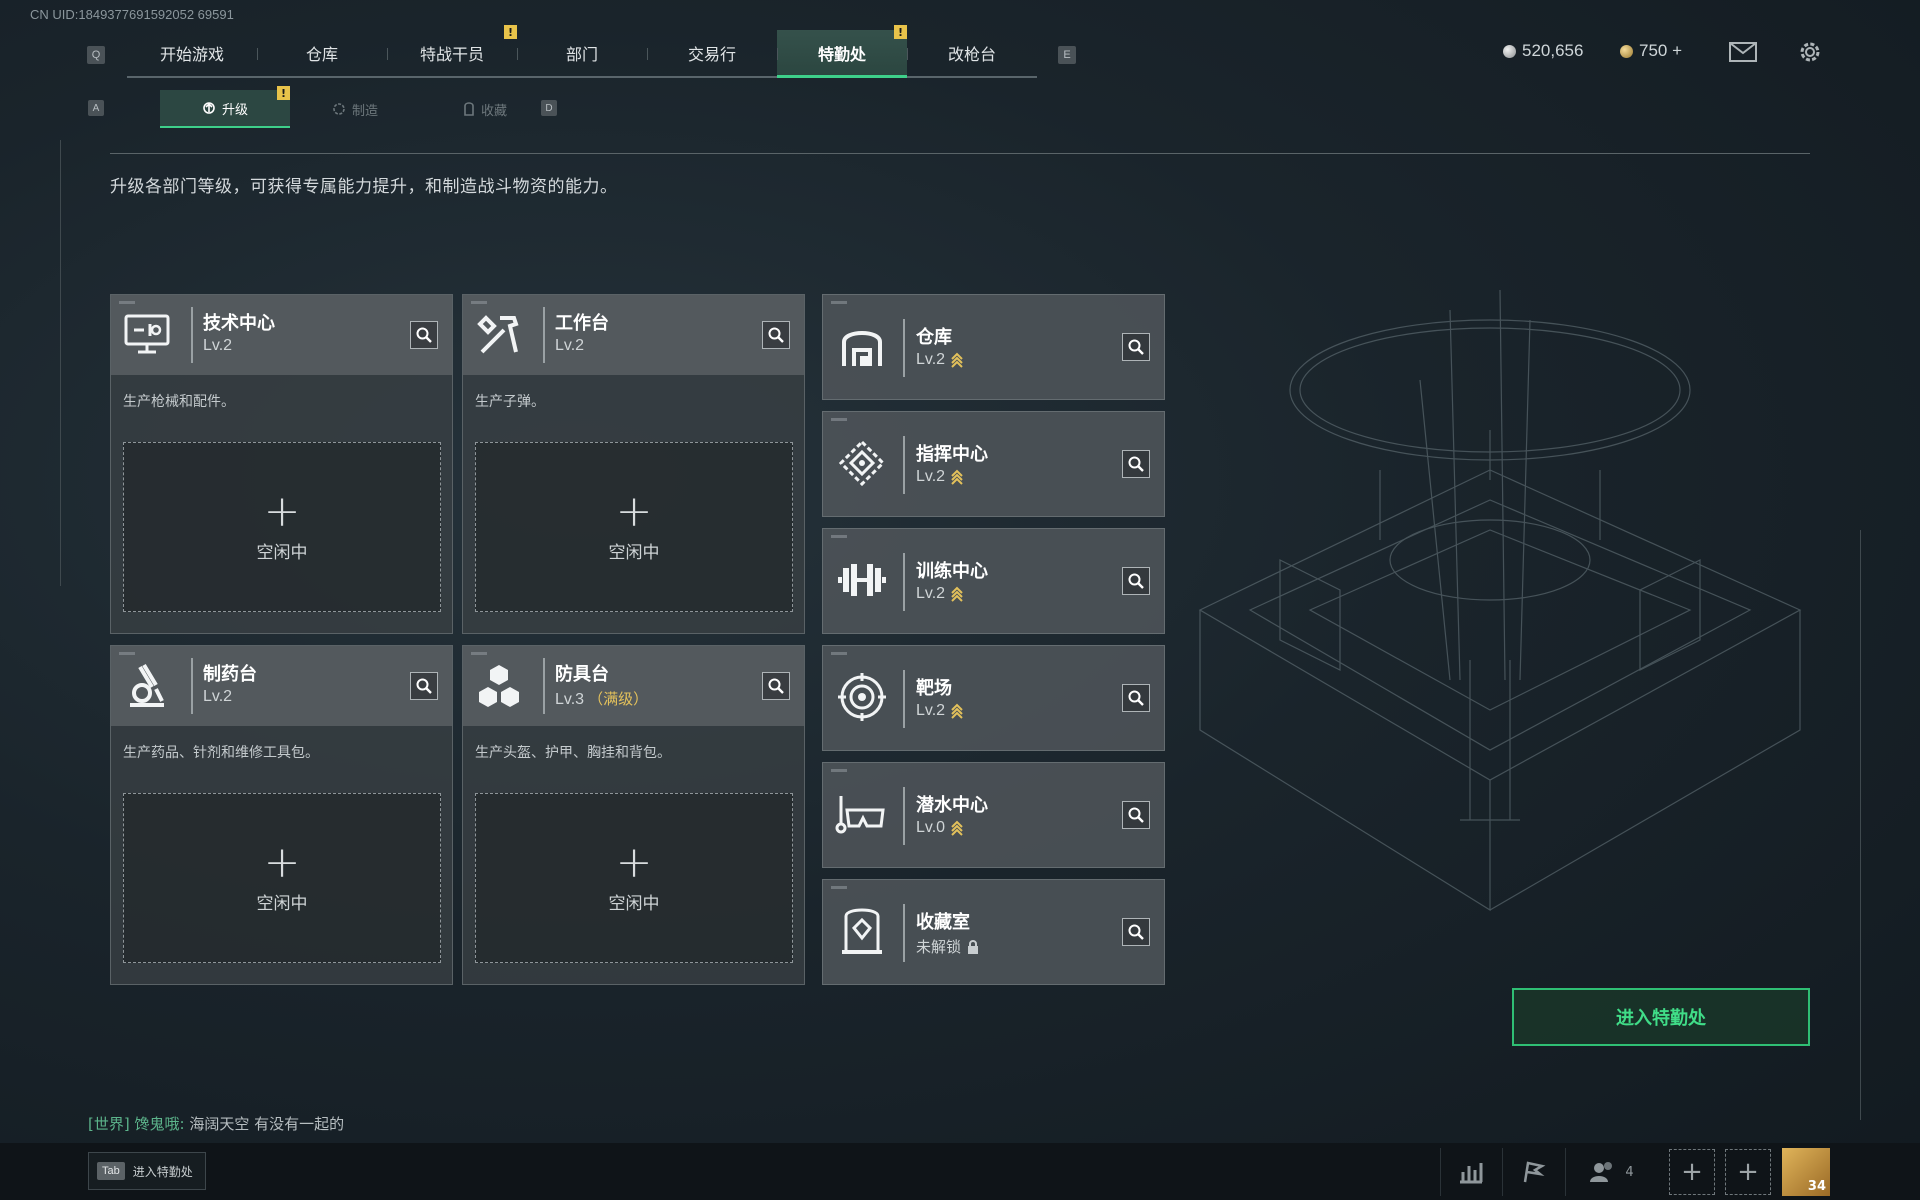 The width and height of the screenshot is (1920, 1200). I want to click on add-slot-button-1: +, so click(1692, 1172).